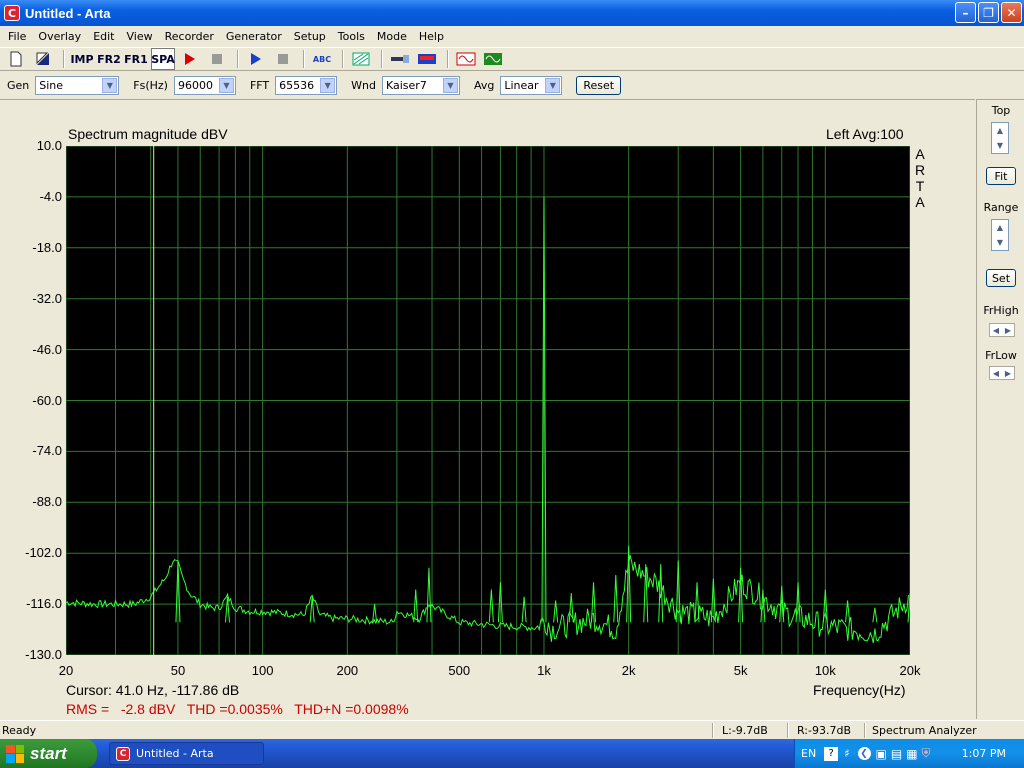  What do you see at coordinates (47, 349) in the screenshot?
I see `y-tick-label: -46.0` at bounding box center [47, 349].